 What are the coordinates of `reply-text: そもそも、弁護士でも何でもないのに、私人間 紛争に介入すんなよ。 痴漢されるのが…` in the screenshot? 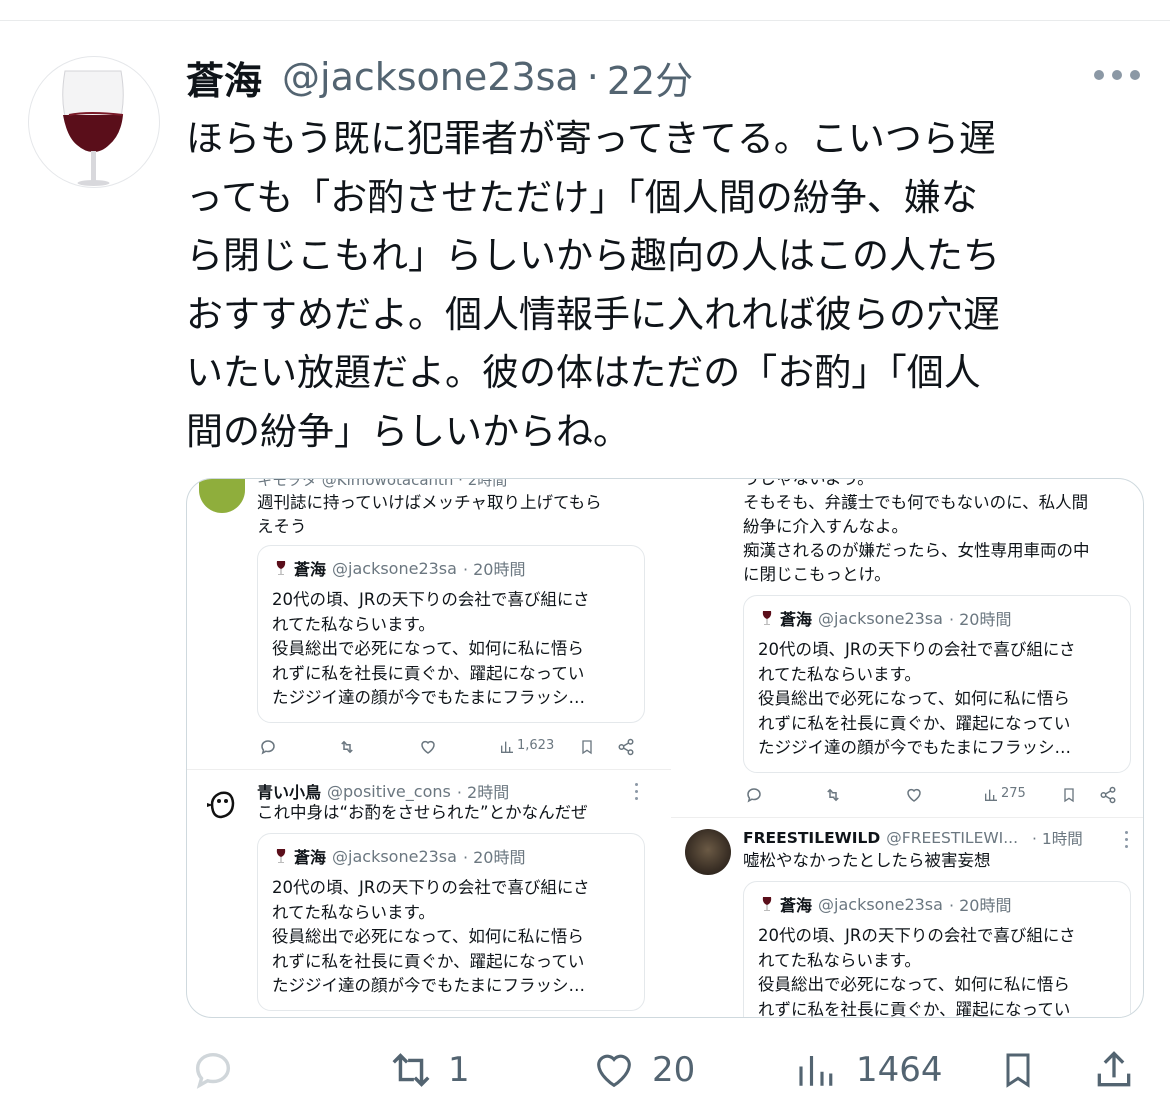 It's located at (916, 538).